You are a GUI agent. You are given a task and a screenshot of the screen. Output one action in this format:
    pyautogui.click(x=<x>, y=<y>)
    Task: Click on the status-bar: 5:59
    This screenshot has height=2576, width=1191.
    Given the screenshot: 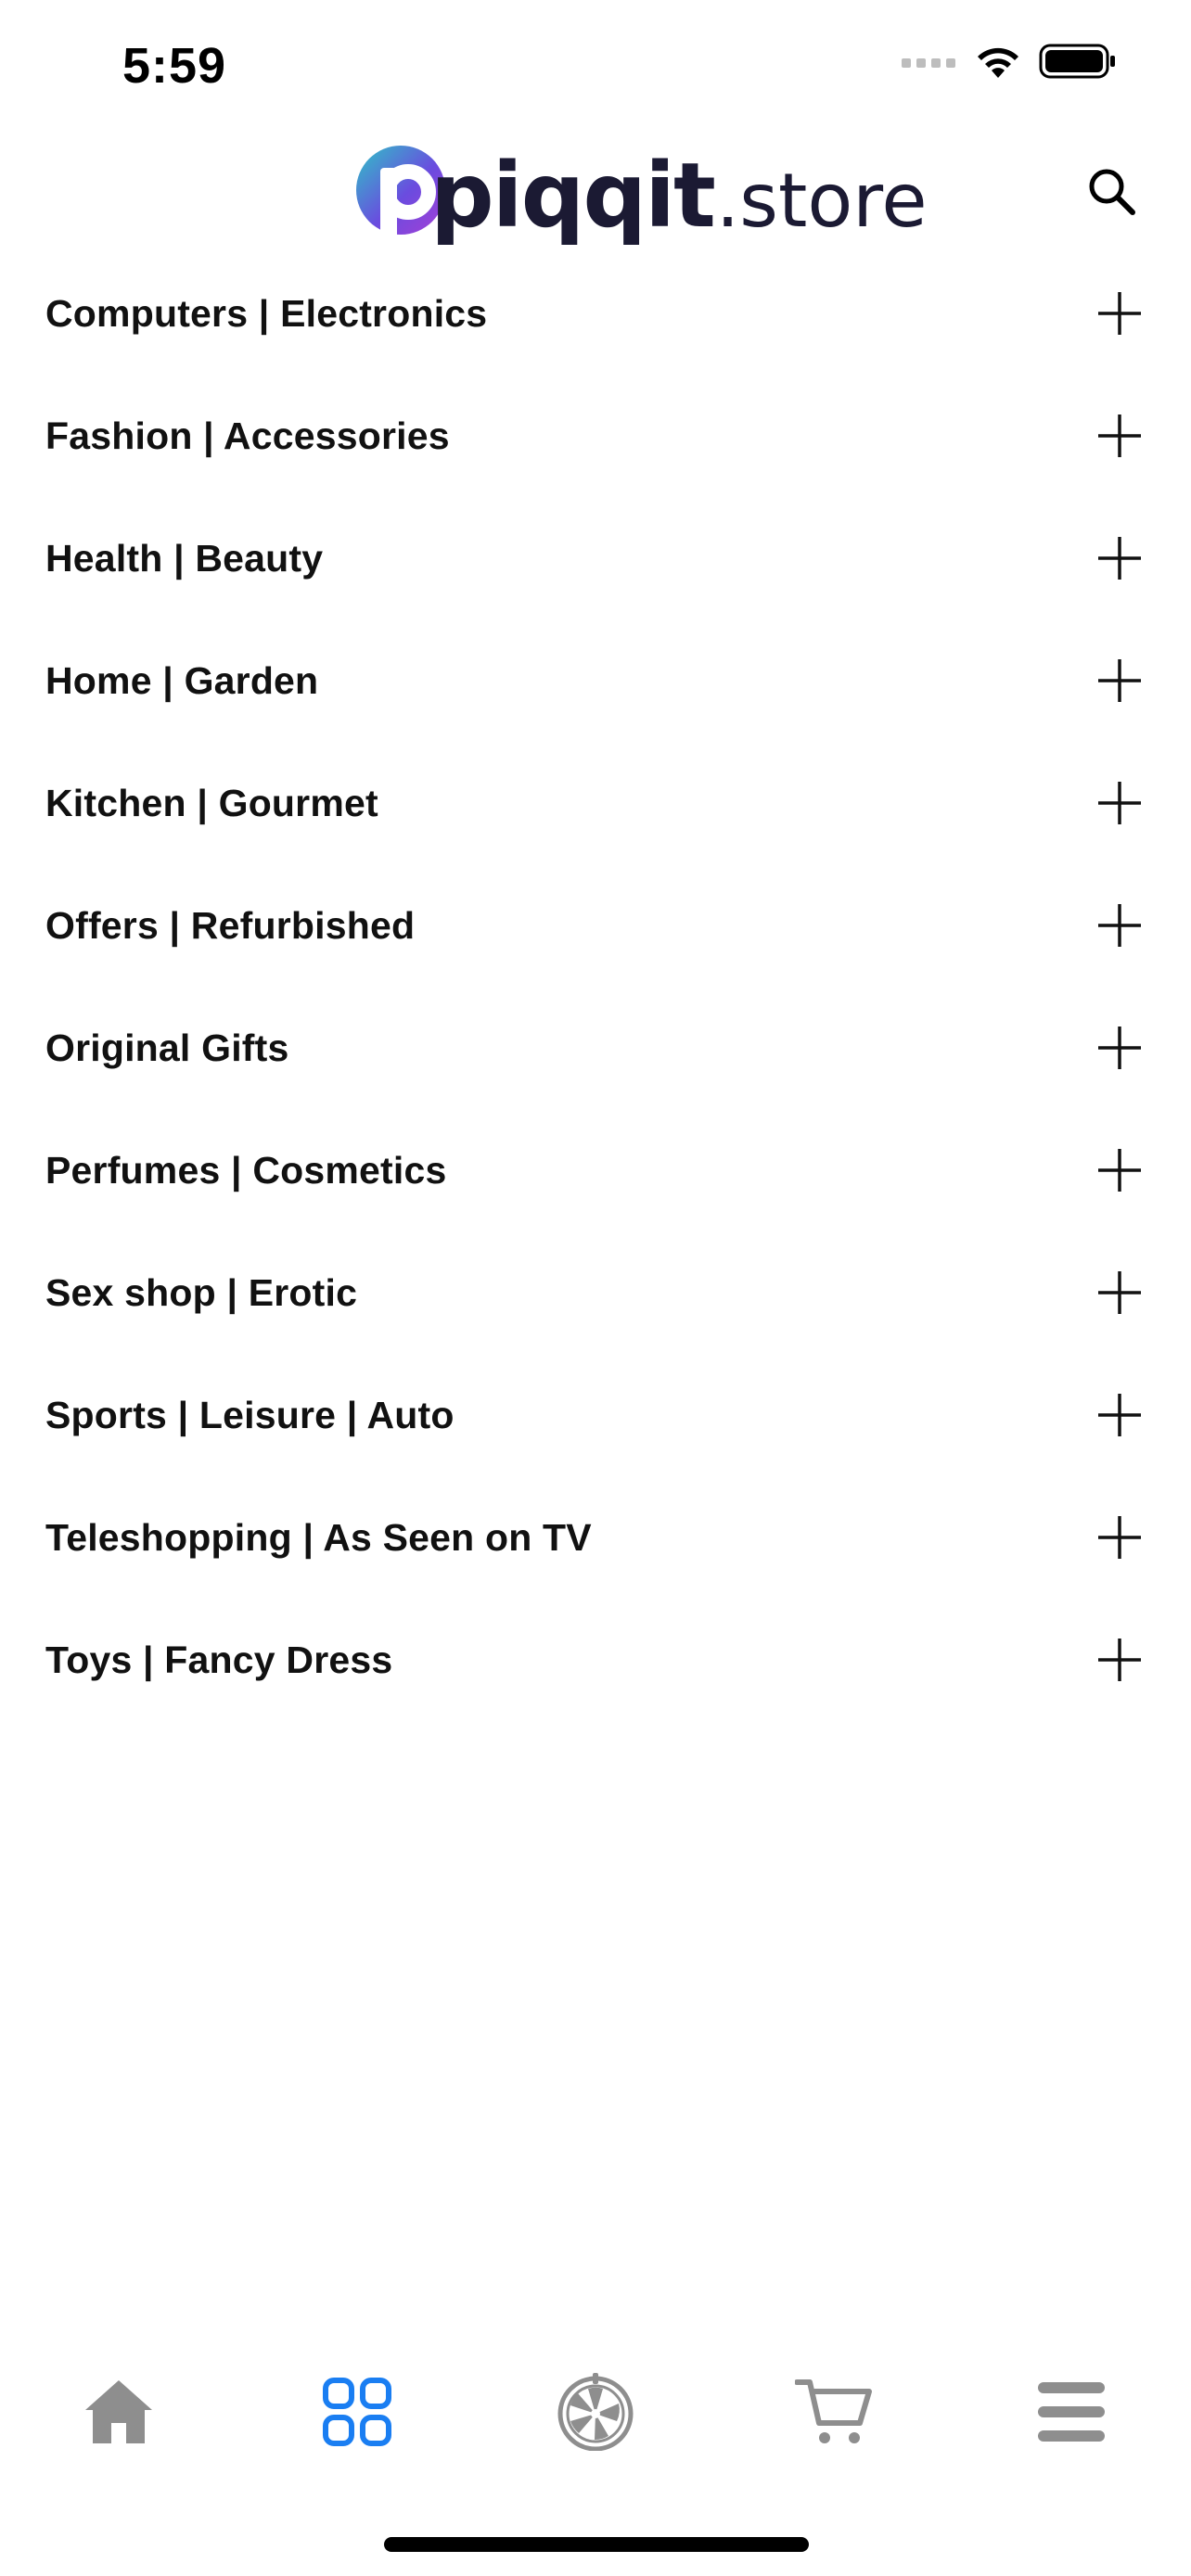 What is the action you would take?
    pyautogui.click(x=595, y=65)
    